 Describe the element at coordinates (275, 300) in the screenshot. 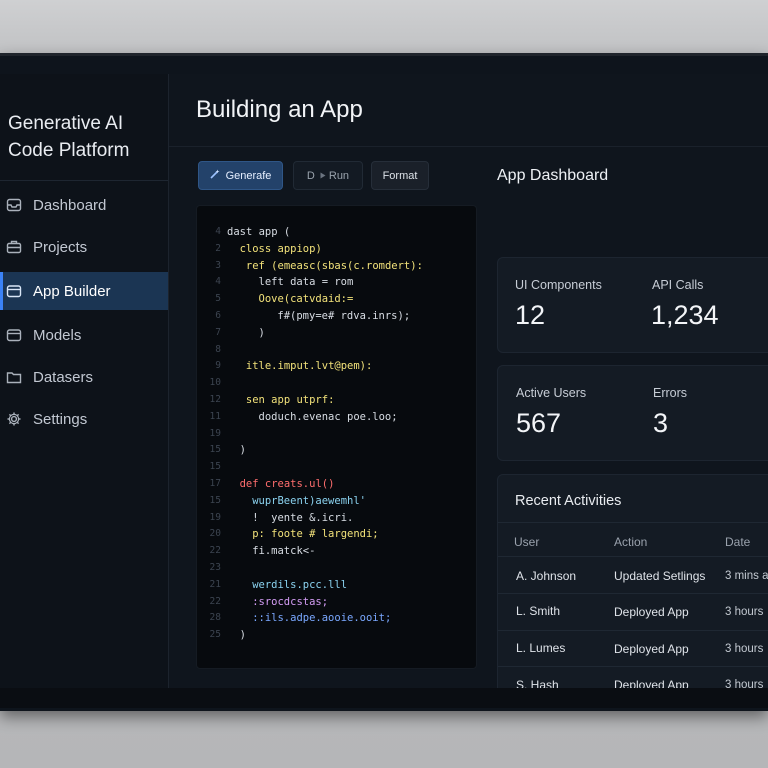

I see `code-line: 5 Oove(catvdaid:=` at that location.